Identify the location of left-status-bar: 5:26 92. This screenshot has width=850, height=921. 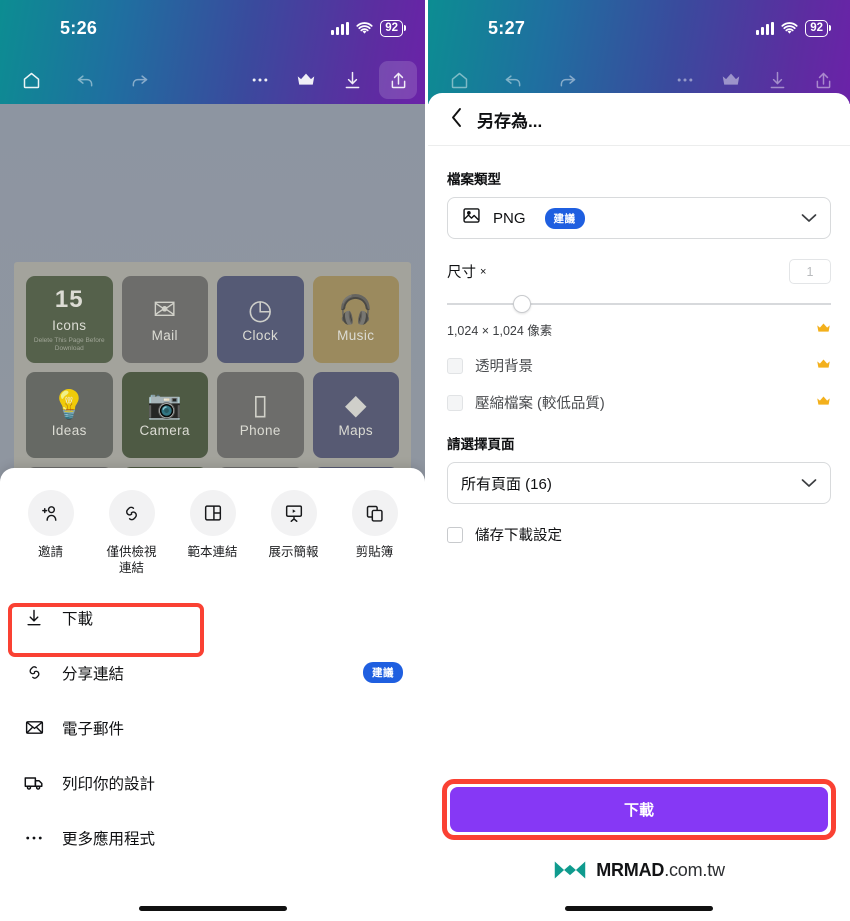
(212, 28).